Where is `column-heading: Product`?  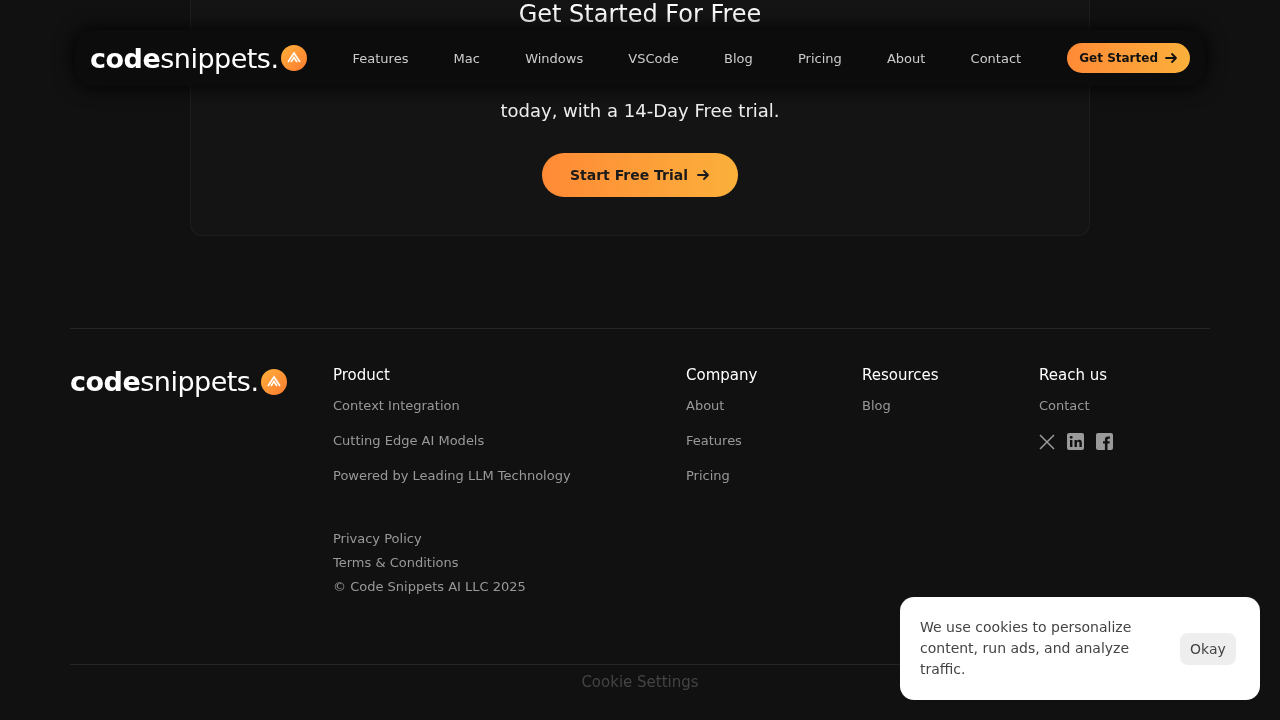
column-heading: Product is located at coordinates (362, 375).